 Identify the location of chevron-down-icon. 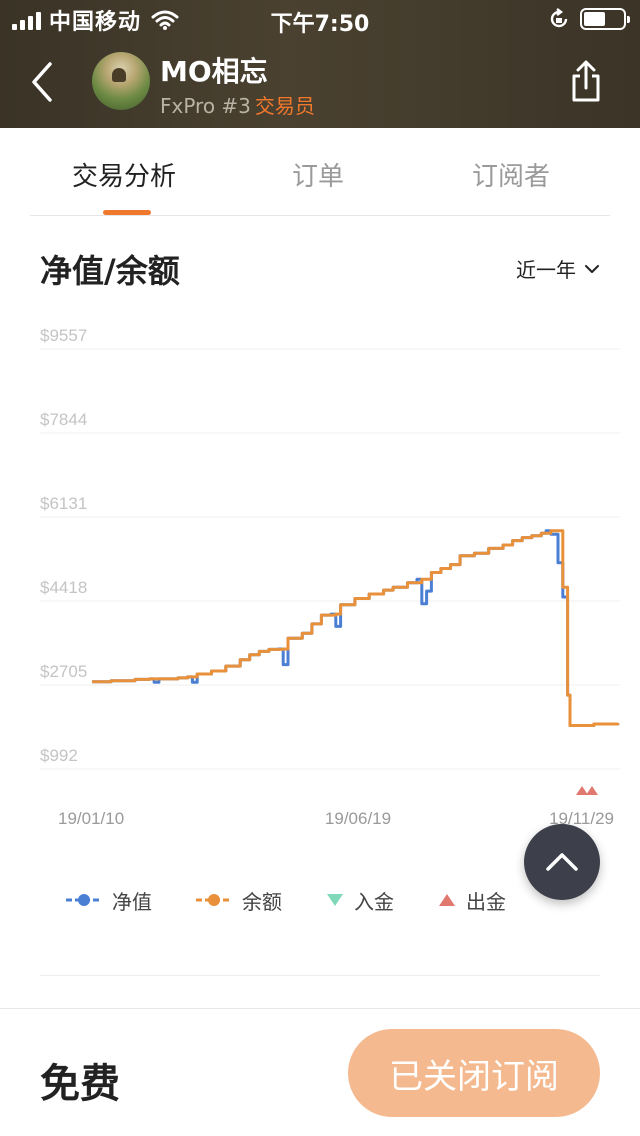
(592, 268).